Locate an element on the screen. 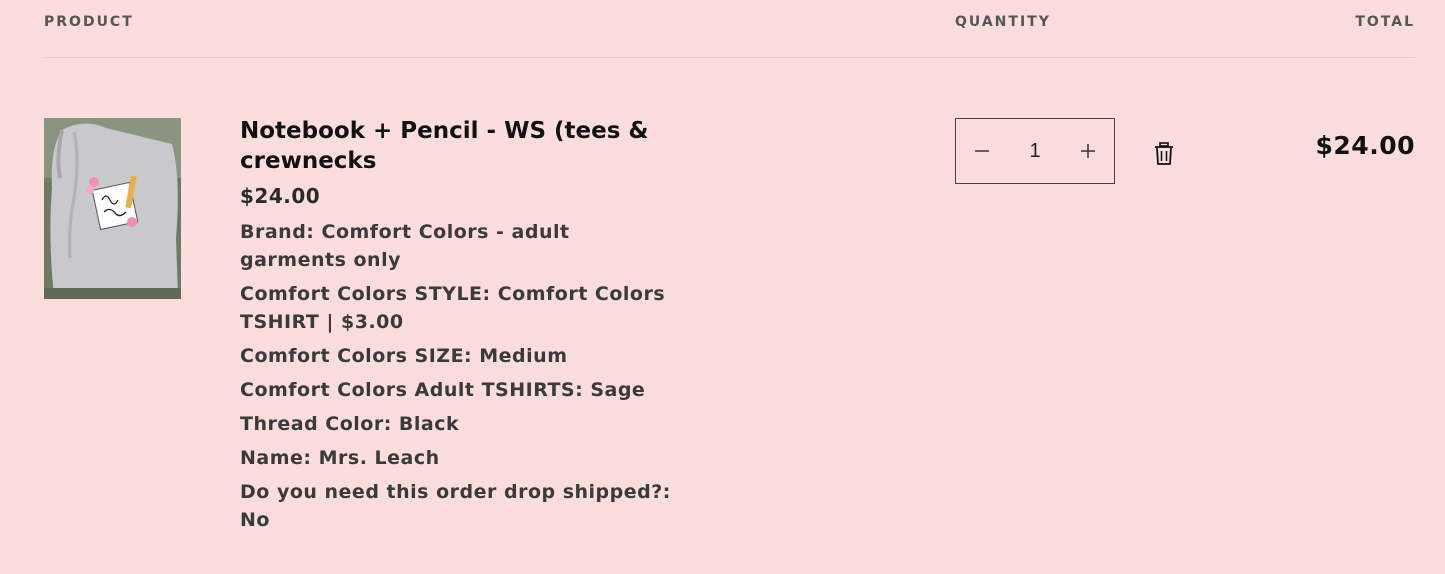 The image size is (1445, 574). decrease-quantity-button is located at coordinates (982, 151).